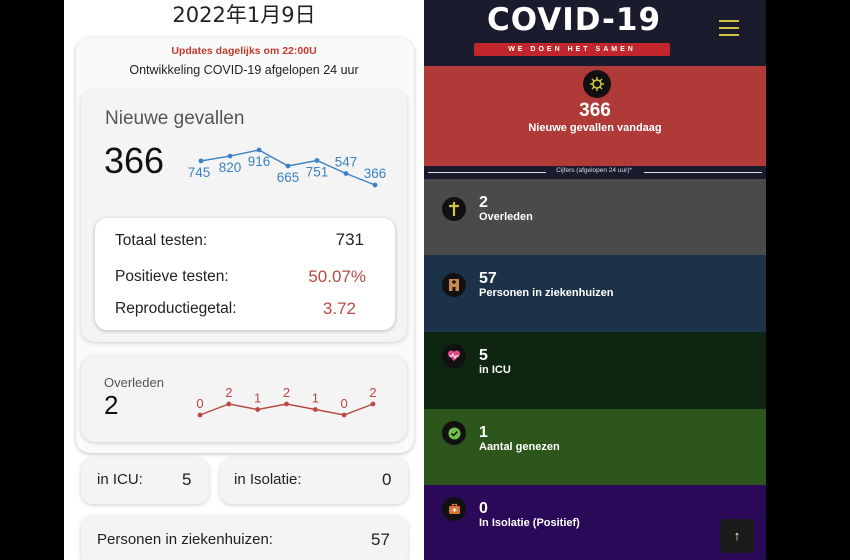  What do you see at coordinates (483, 355) in the screenshot?
I see `stat-value: 5` at bounding box center [483, 355].